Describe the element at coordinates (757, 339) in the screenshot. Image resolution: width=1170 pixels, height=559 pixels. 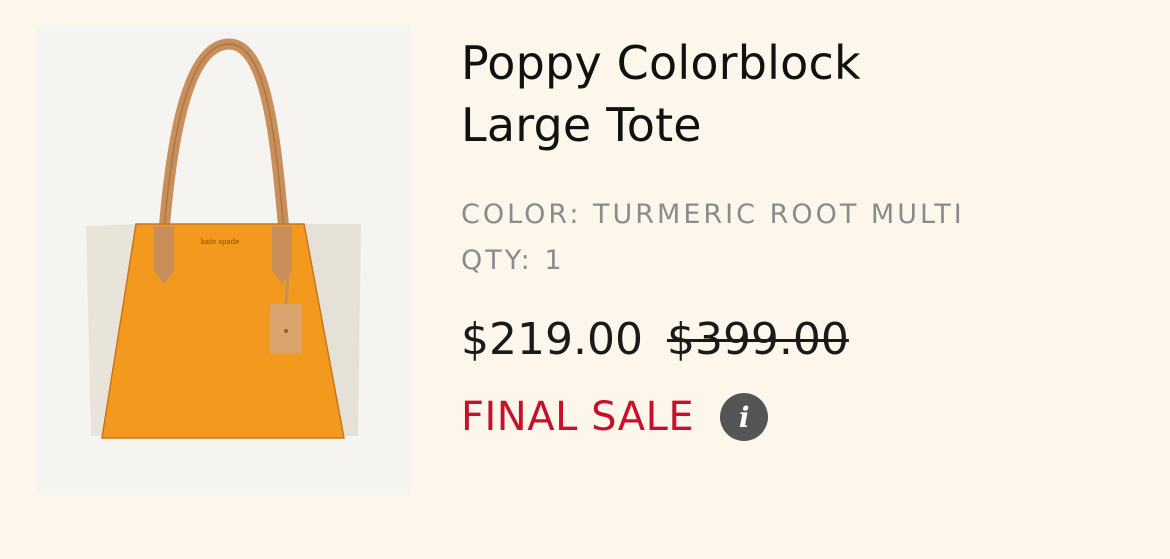
I see `original-price: $399.00` at that location.